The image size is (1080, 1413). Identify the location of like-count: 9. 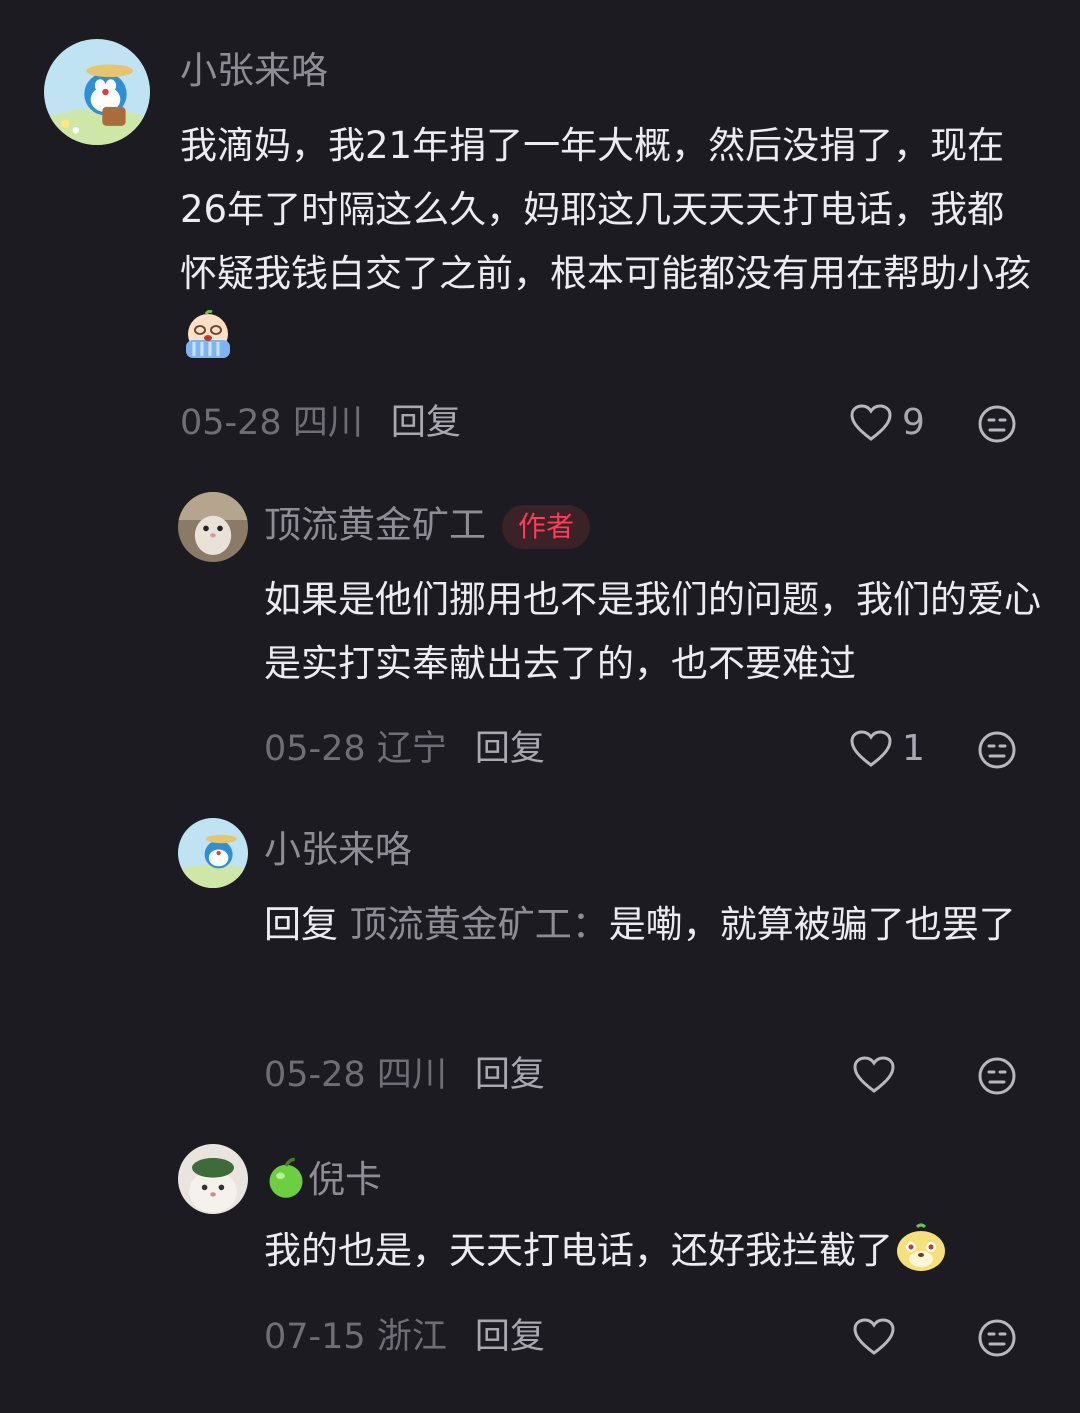
(913, 422).